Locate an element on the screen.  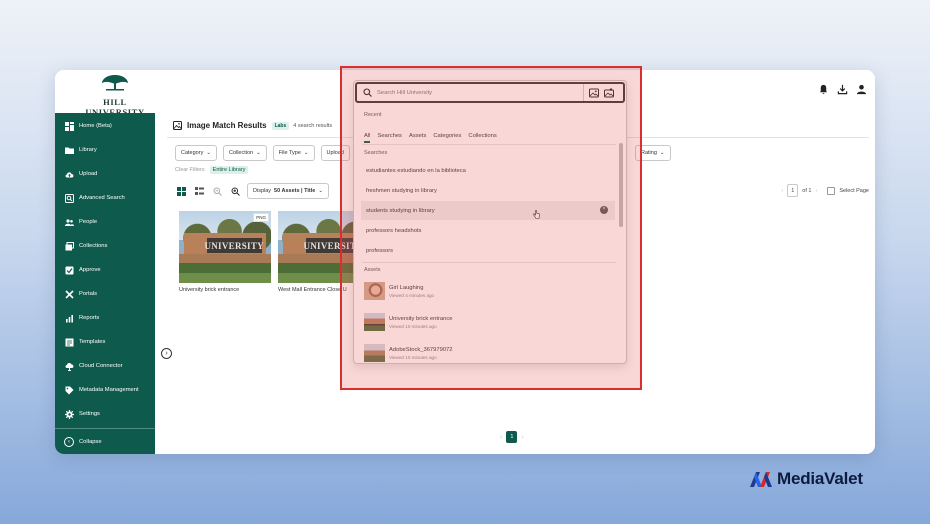
user-icon is located at coordinates (861, 89).